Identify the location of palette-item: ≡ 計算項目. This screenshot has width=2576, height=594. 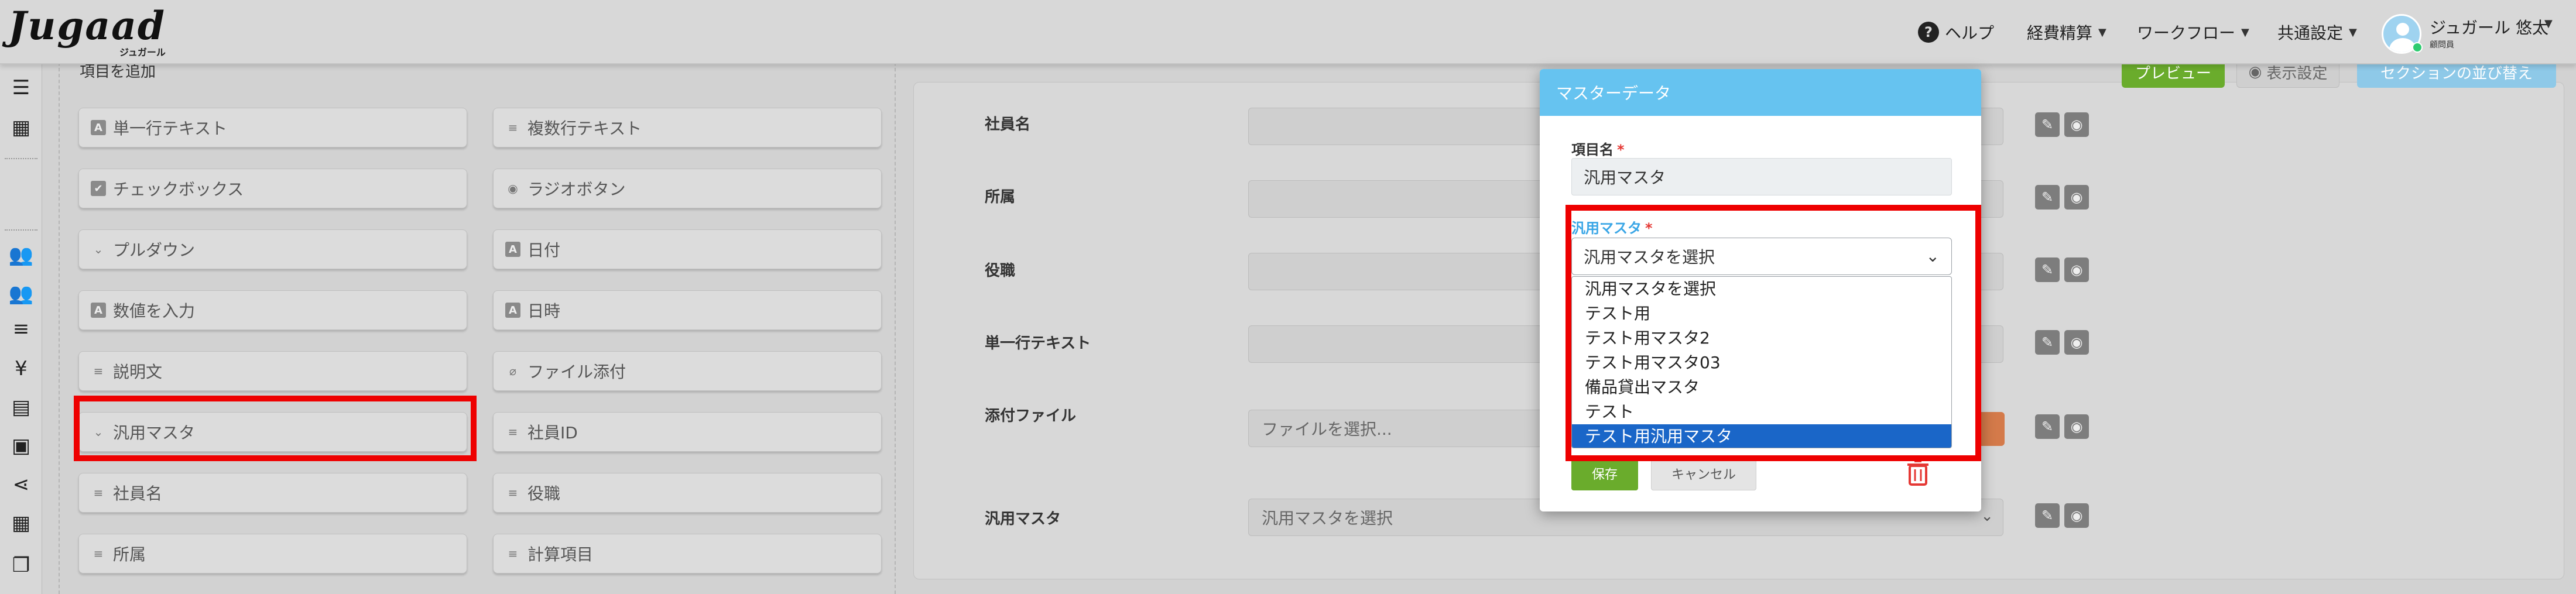
(687, 554).